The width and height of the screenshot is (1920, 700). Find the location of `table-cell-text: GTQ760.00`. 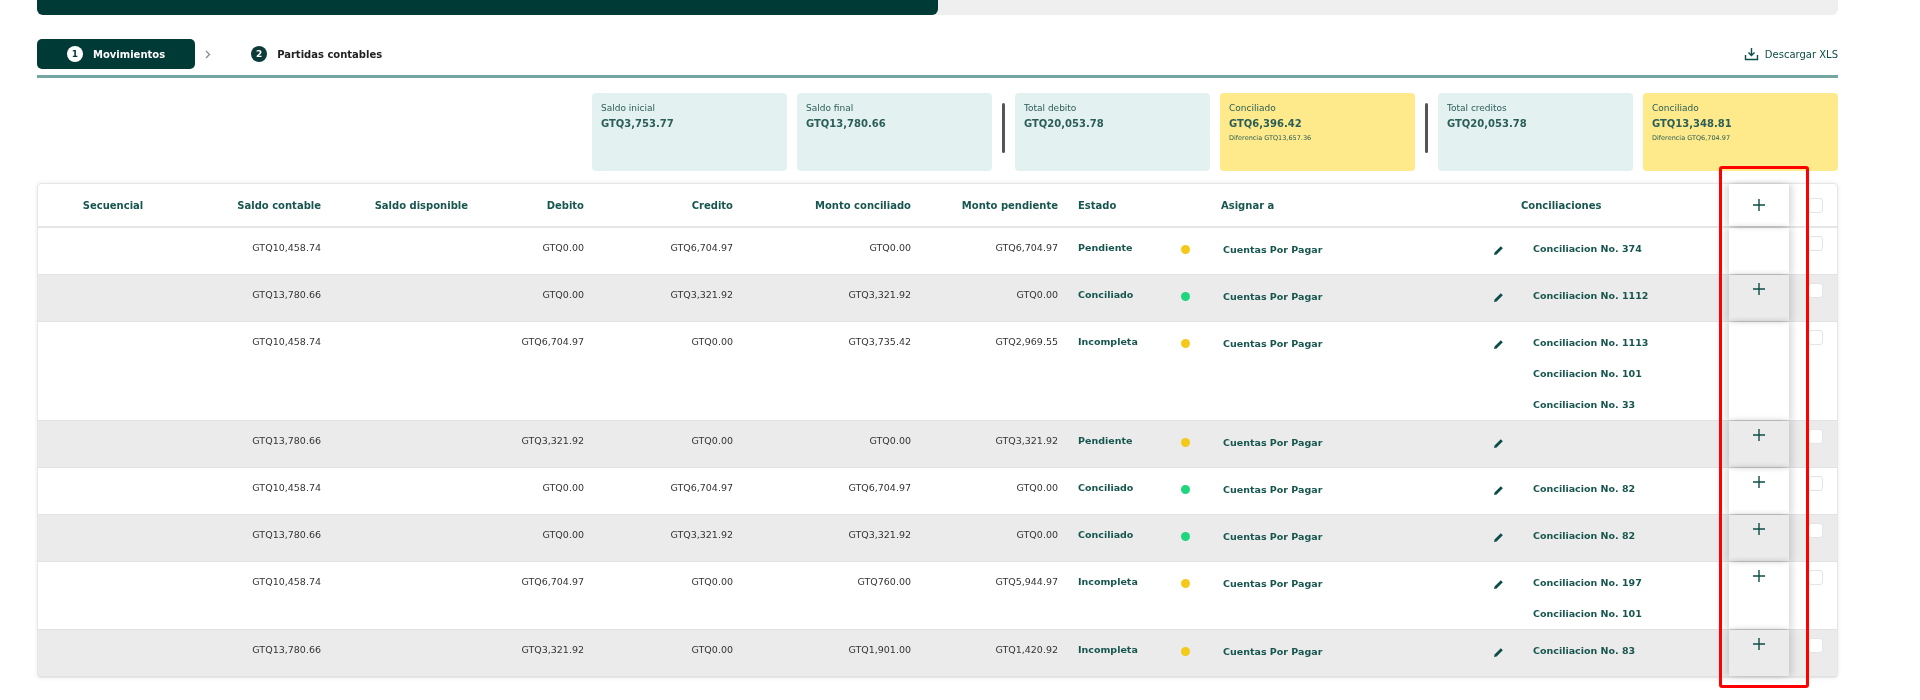

table-cell-text: GTQ760.00 is located at coordinates (884, 582).